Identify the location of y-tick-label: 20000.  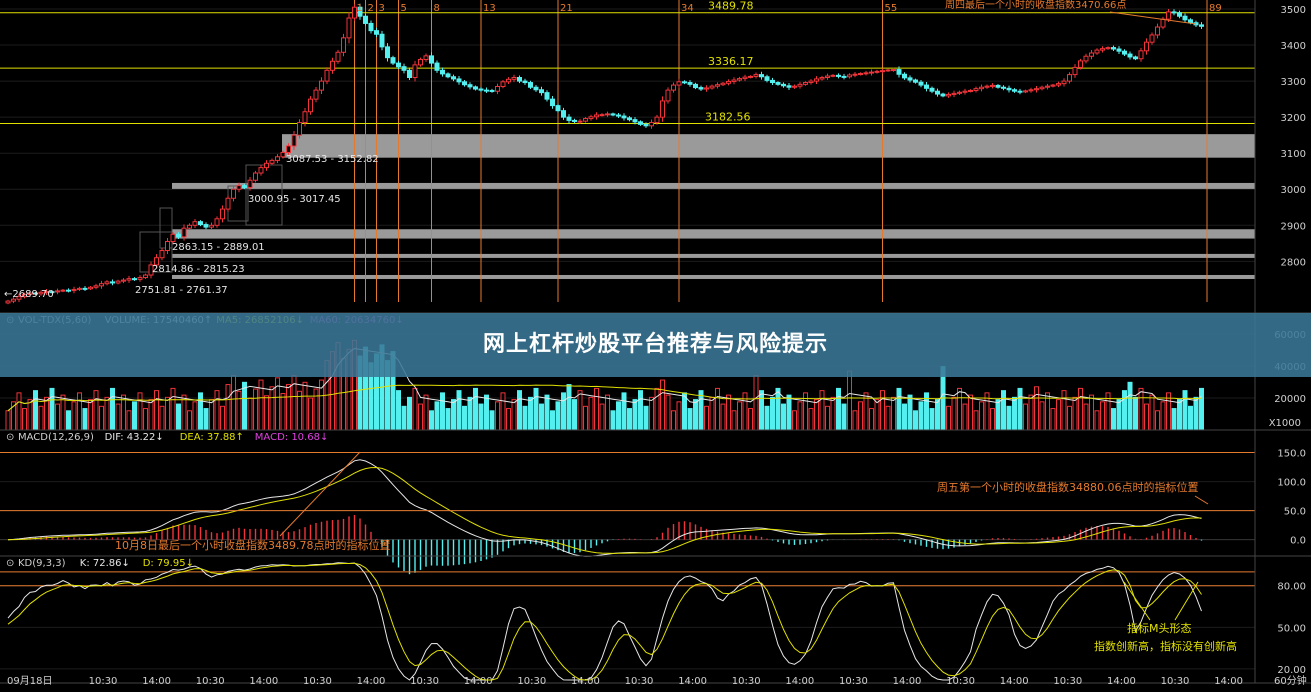
(1290, 399).